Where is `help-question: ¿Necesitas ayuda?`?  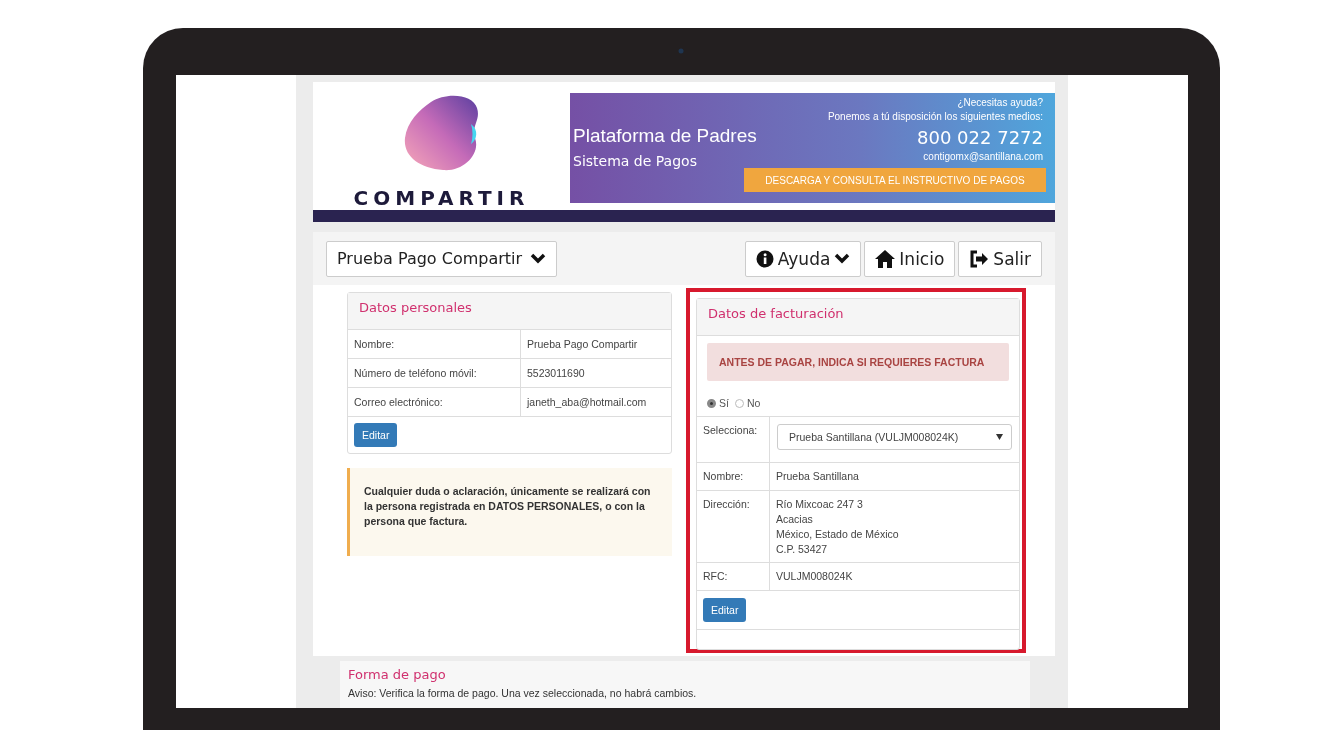
help-question: ¿Necesitas ayuda? is located at coordinates (1000, 103).